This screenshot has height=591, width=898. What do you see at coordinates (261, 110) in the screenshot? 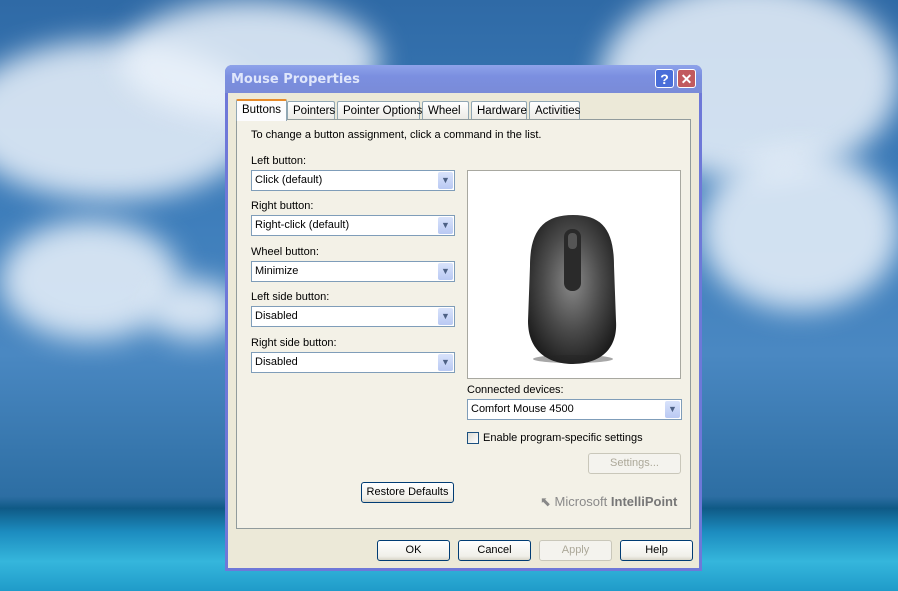
I see `tab-buttons: Buttons` at bounding box center [261, 110].